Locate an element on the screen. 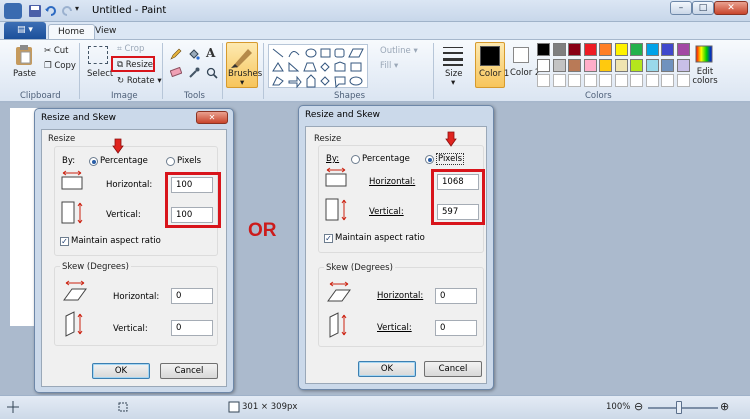 This screenshot has width=750, height=419. fill-bucket-icon is located at coordinates (194, 55).